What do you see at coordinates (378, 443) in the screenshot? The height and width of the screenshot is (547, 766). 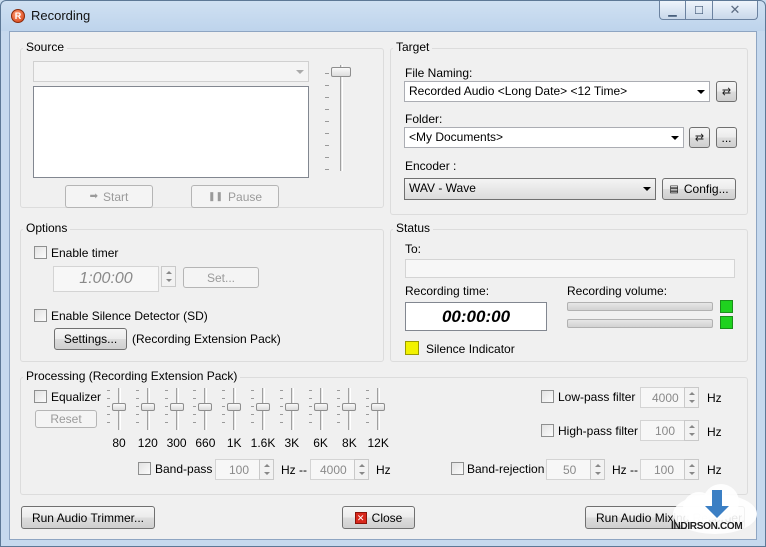 I see `eq-band-label: 12K` at bounding box center [378, 443].